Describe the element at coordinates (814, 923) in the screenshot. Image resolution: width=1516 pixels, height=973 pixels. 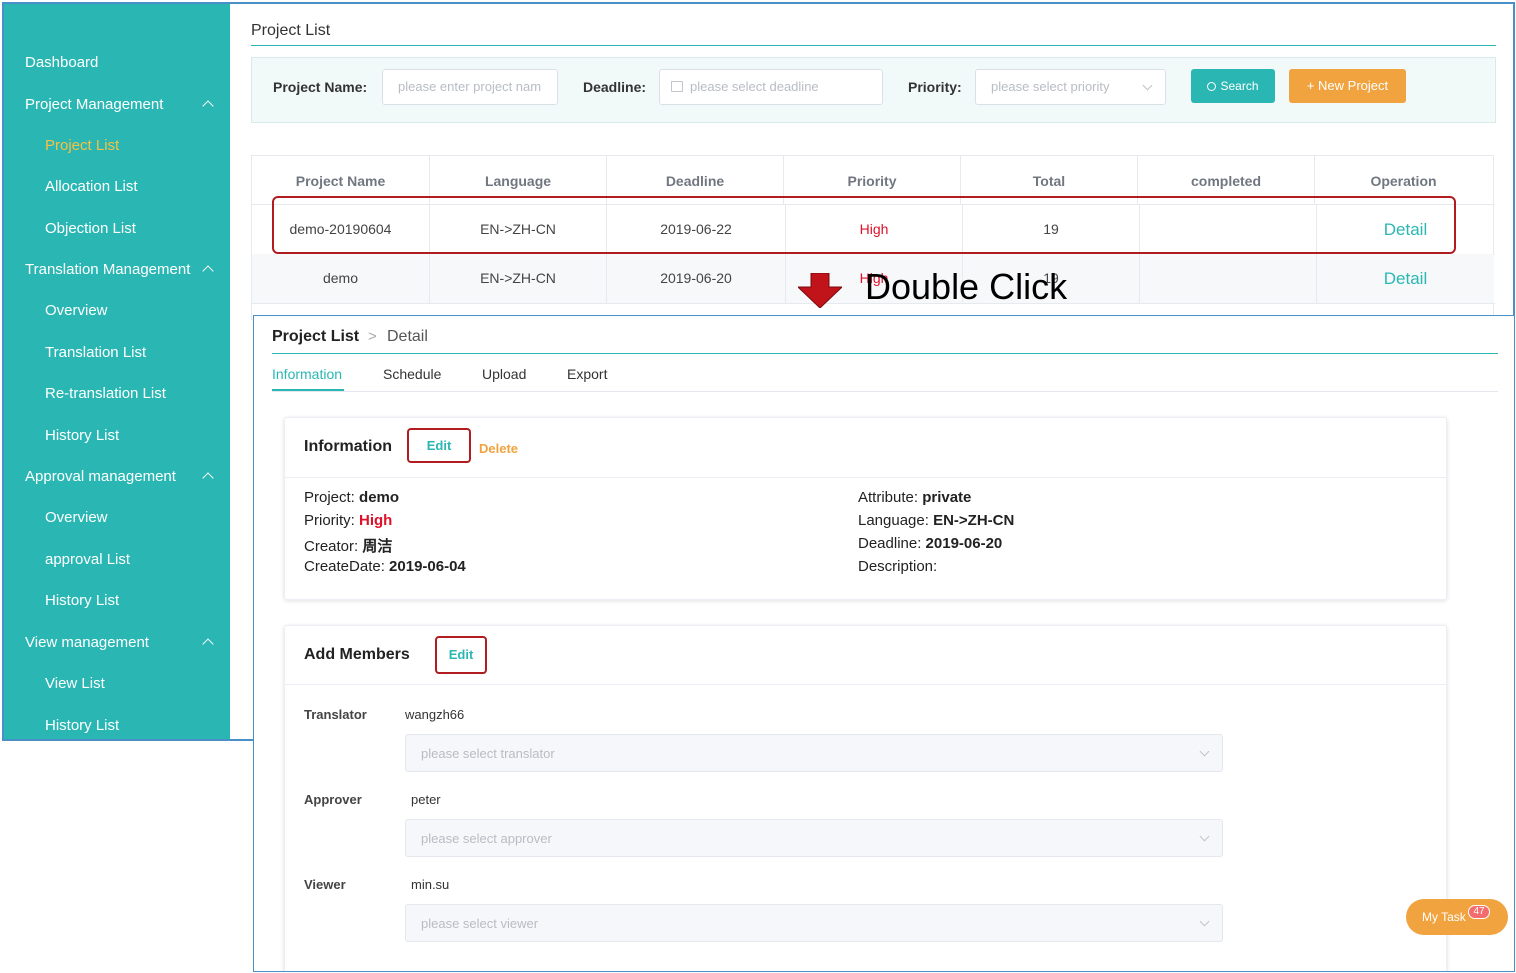
I see `viewer-select: please select viewer` at that location.